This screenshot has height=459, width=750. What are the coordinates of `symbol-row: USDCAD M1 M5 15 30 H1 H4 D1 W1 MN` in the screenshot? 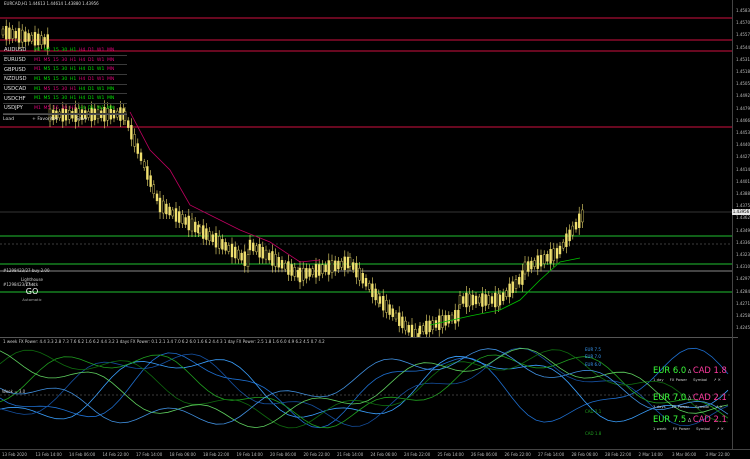 It's located at (65, 90).